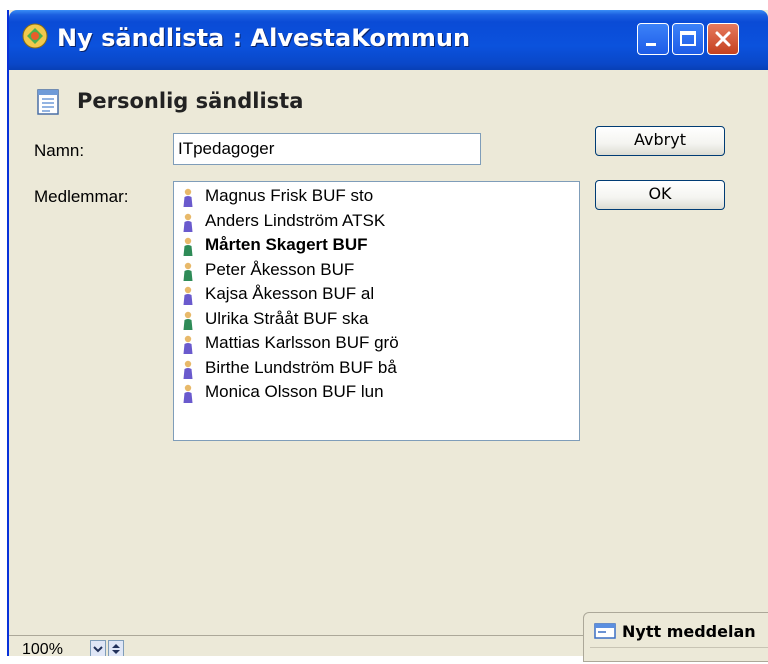 This screenshot has height=664, width=768. What do you see at coordinates (327, 149) in the screenshot?
I see `name-field` at bounding box center [327, 149].